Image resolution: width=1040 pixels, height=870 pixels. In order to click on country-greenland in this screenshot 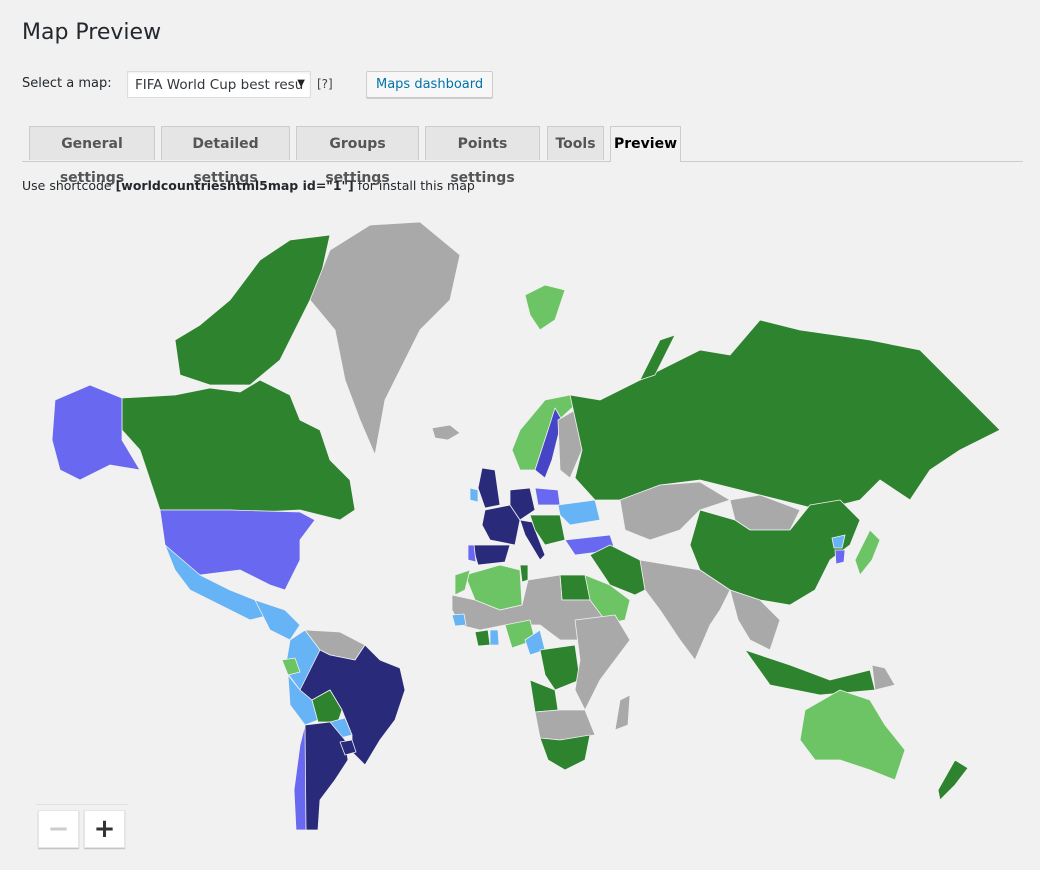, I will do `click(385, 338)`.